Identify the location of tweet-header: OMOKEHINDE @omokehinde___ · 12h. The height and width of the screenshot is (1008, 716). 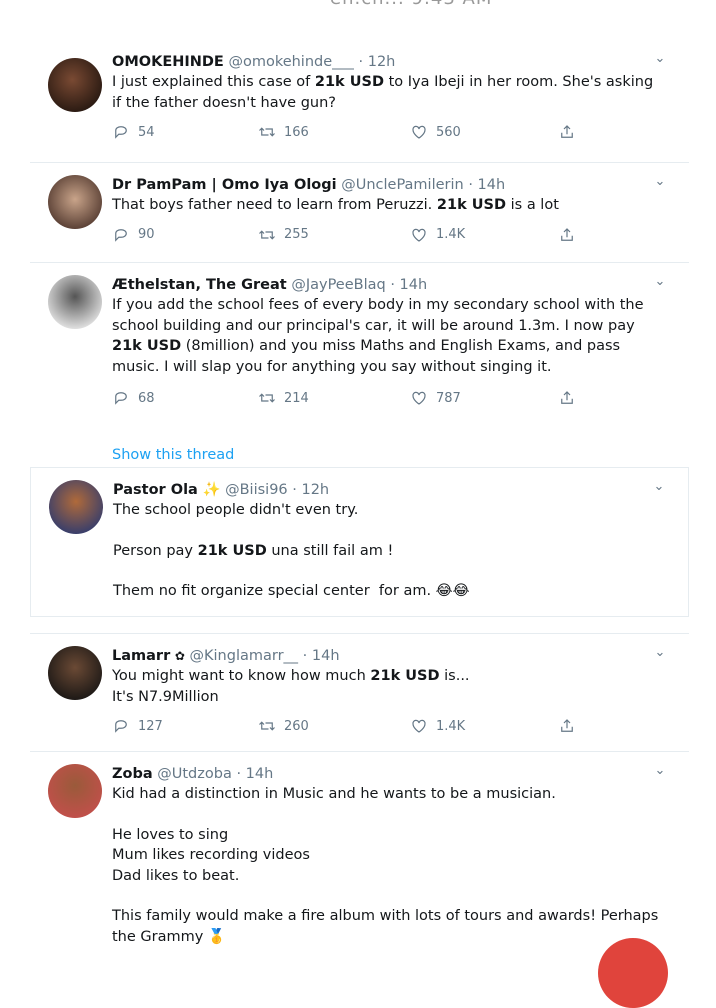
(385, 62).